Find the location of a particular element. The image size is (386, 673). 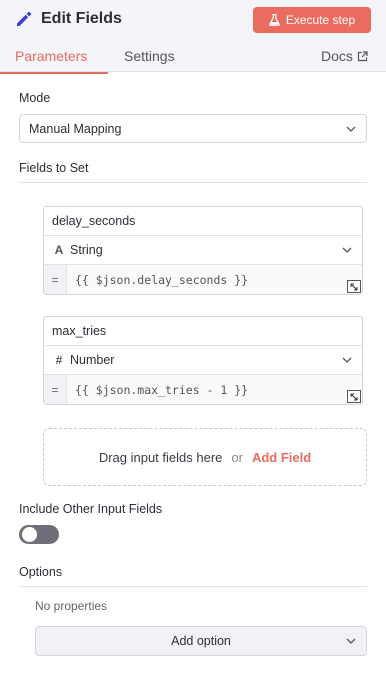

tab-parameters: Parameters is located at coordinates (54, 61).